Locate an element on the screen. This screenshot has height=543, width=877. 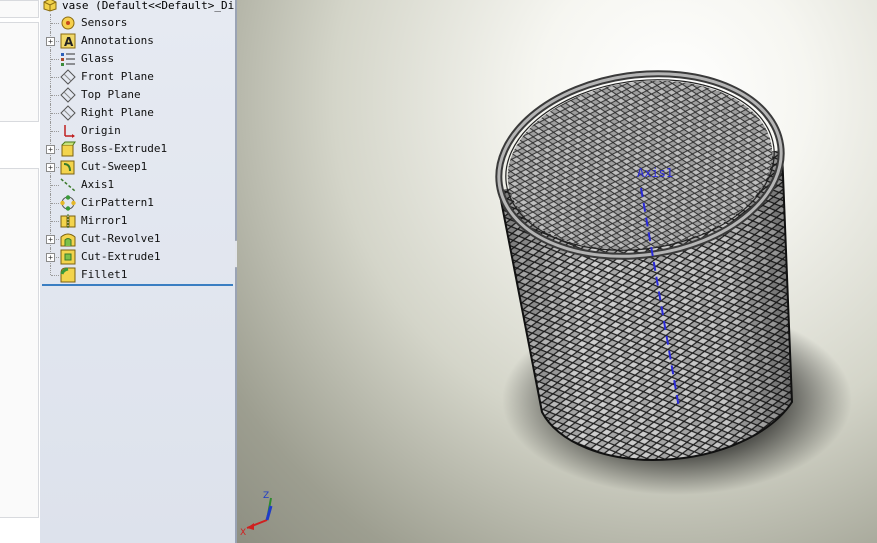
tree-item-label: Sensors is located at coordinates (104, 22).